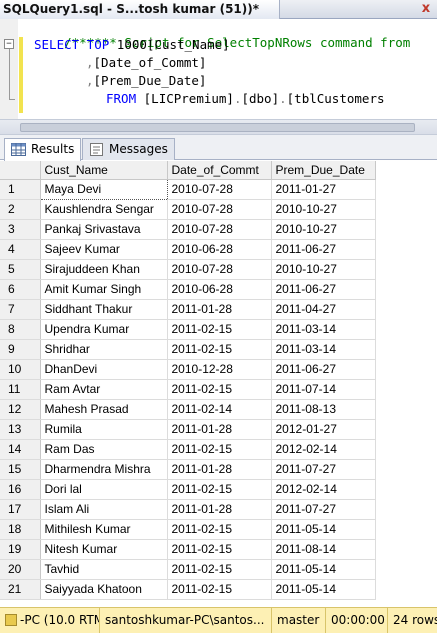 This screenshot has height=633, width=437. I want to click on cust-name-cell: Kaushlendra Sengar, so click(104, 209).